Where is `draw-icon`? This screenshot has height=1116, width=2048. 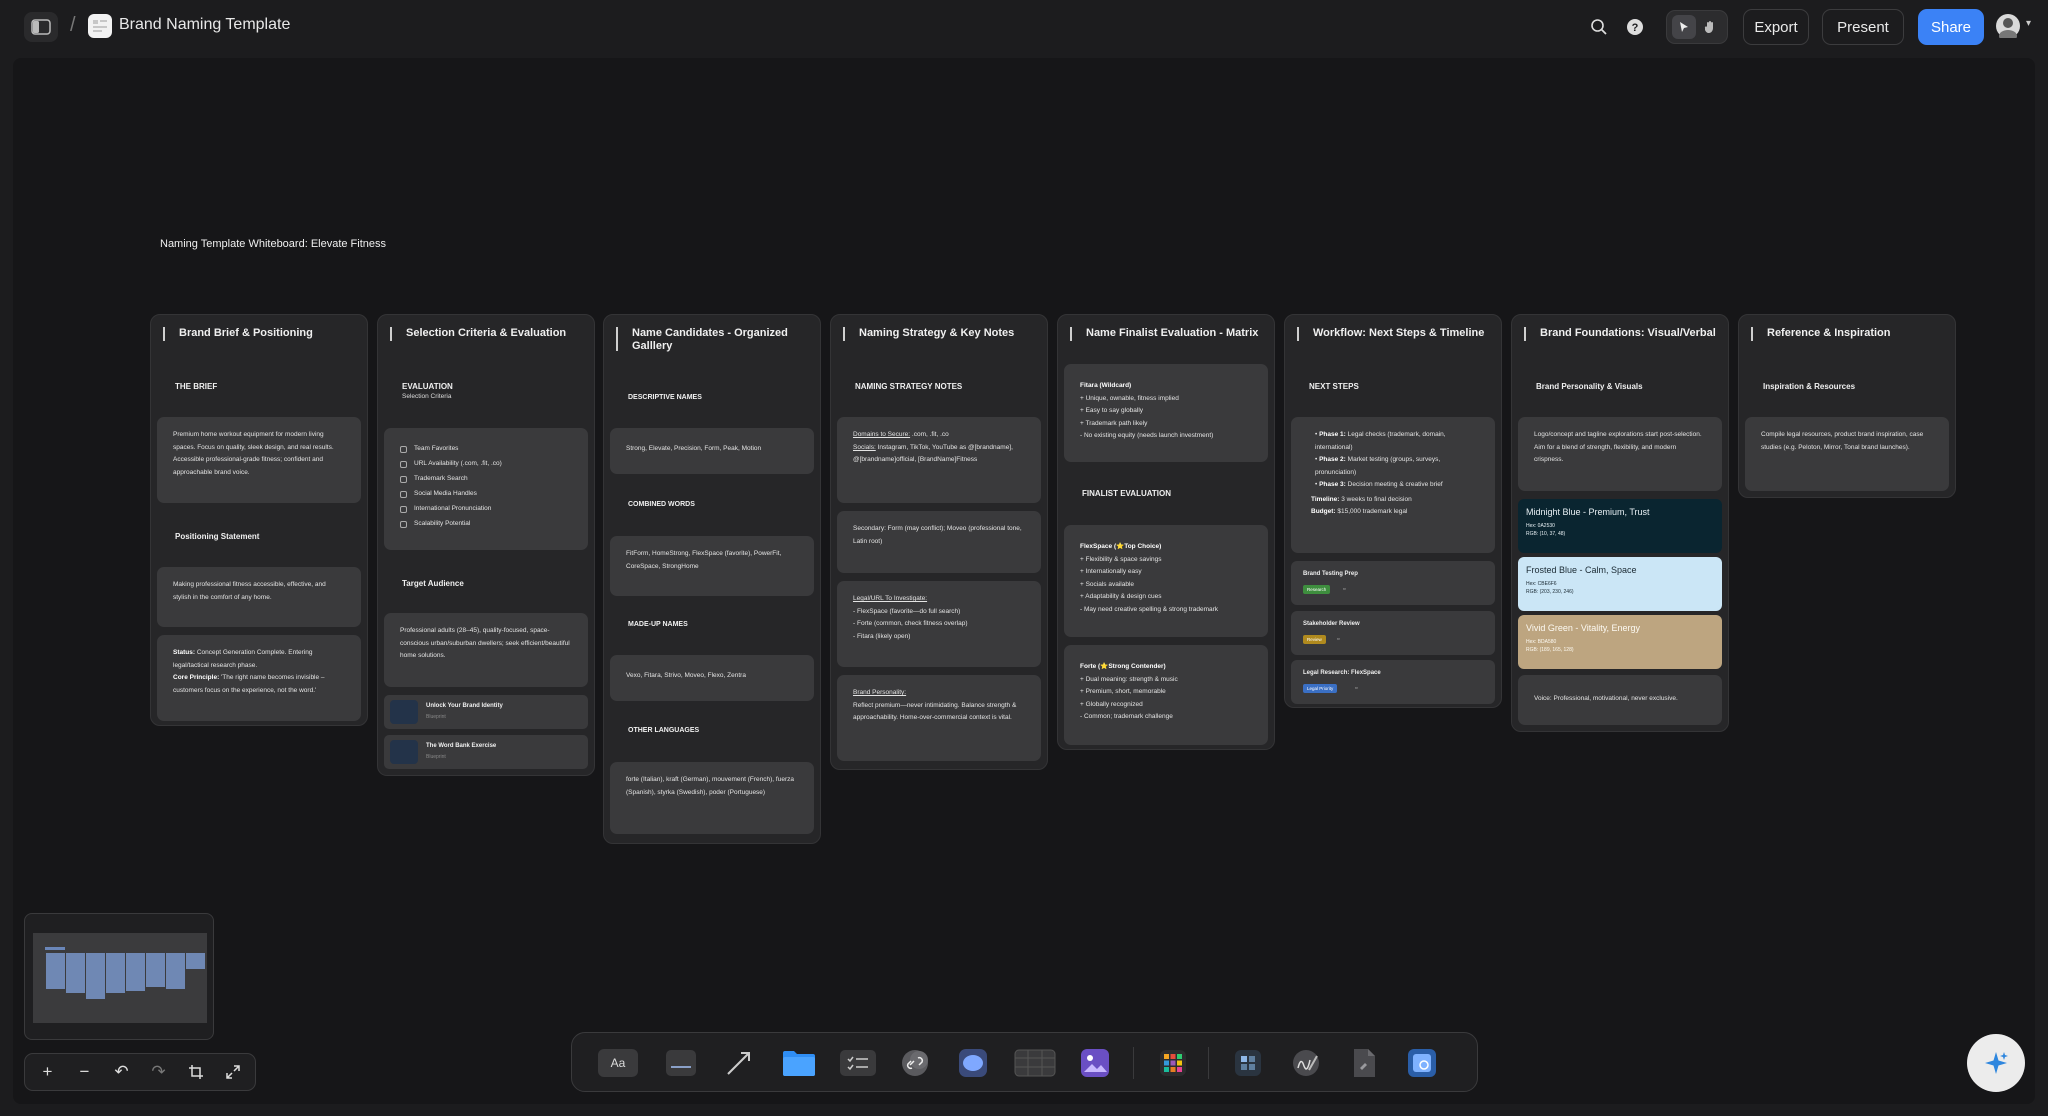 draw-icon is located at coordinates (1306, 1063).